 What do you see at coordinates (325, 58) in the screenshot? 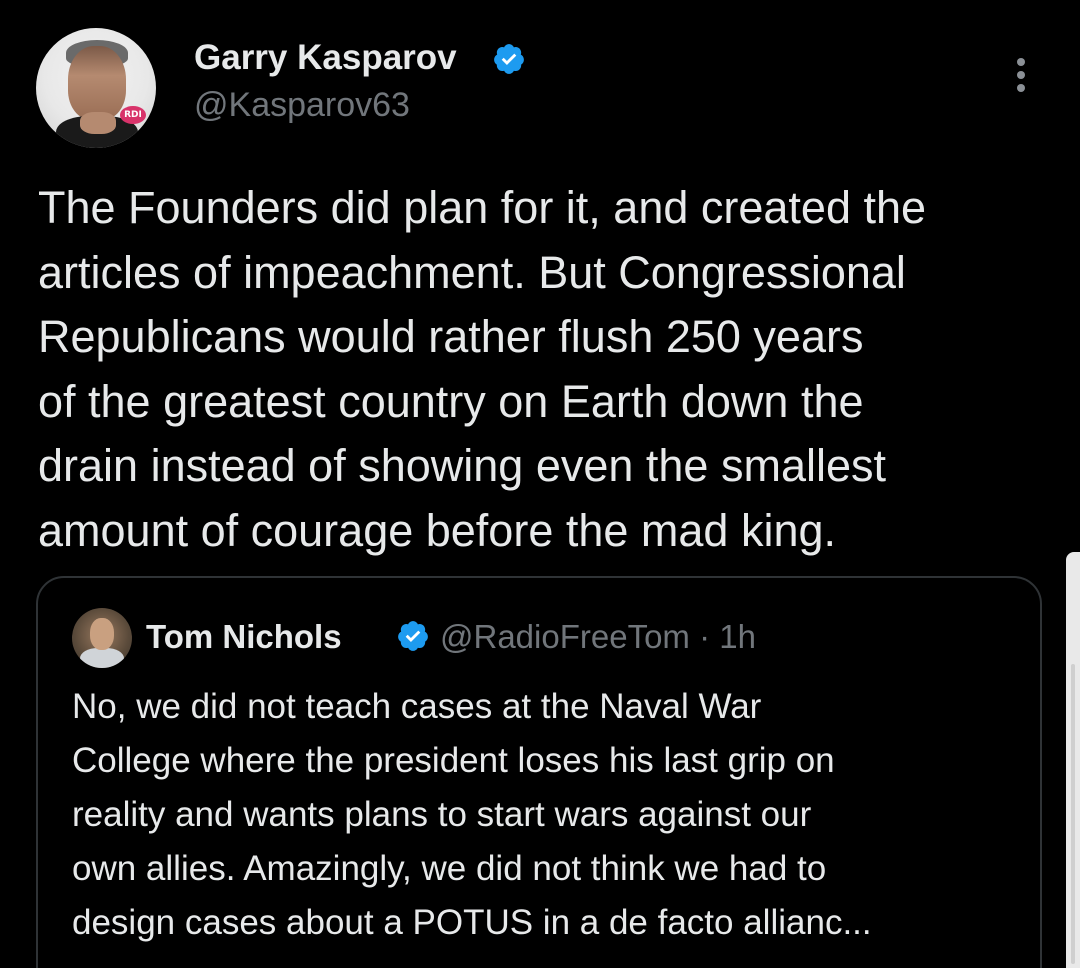
I see `author-name: Garry Kasparov` at bounding box center [325, 58].